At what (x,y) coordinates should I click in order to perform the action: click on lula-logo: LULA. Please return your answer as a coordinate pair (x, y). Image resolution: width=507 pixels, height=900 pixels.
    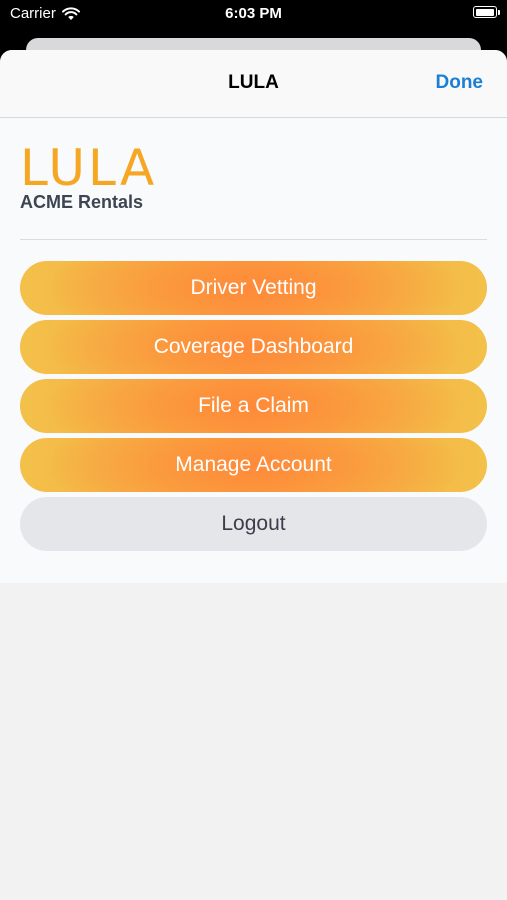
    Looking at the image, I should click on (89, 168).